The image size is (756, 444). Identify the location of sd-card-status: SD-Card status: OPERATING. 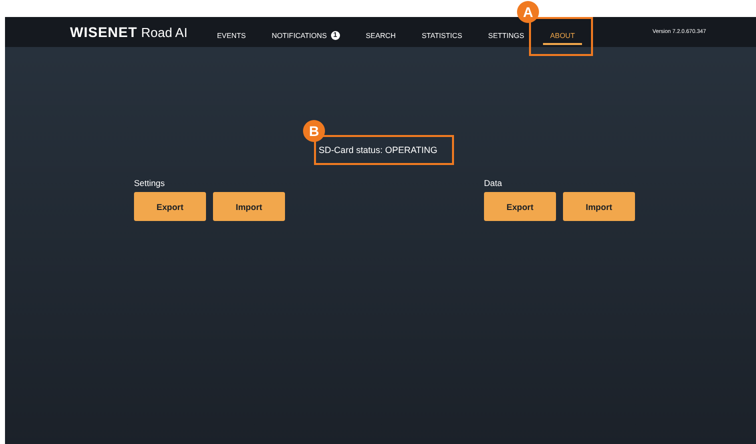
(378, 150).